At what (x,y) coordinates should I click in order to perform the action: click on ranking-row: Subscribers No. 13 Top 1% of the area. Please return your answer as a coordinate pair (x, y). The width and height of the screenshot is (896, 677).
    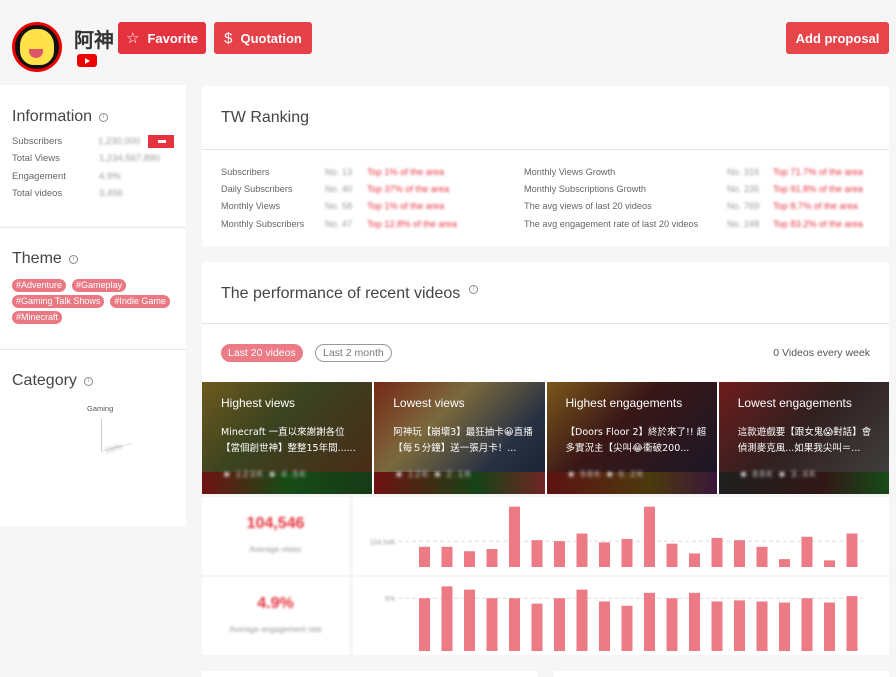
    Looking at the image, I should click on (372, 171).